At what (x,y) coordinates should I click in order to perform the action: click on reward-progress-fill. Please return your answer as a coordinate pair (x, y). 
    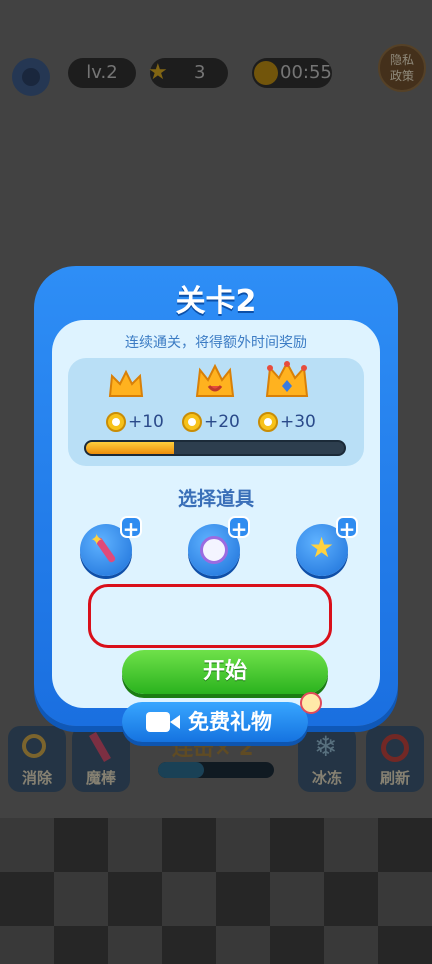
    Looking at the image, I should click on (130, 448).